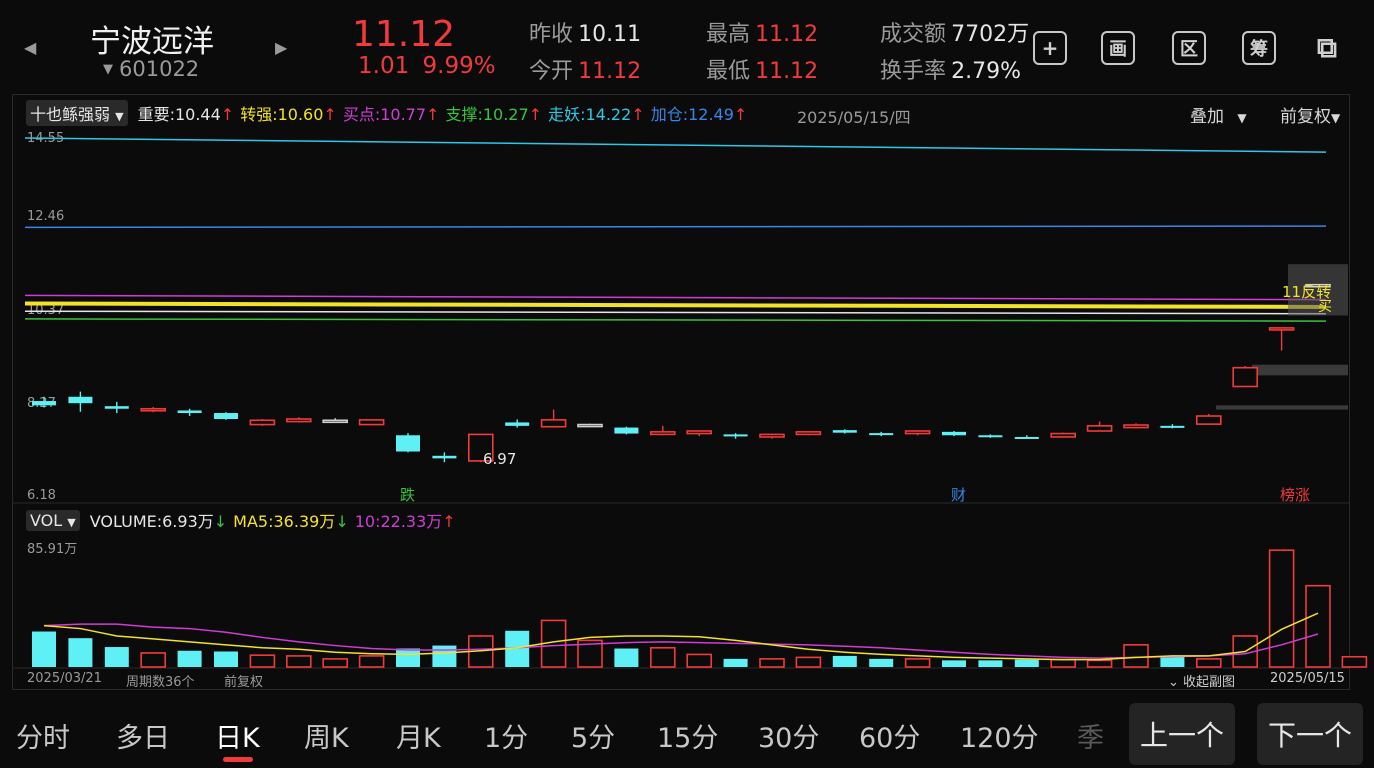 This screenshot has width=1374, height=768. Describe the element at coordinates (244, 682) in the screenshot. I see `adjust-label: 前复权` at that location.